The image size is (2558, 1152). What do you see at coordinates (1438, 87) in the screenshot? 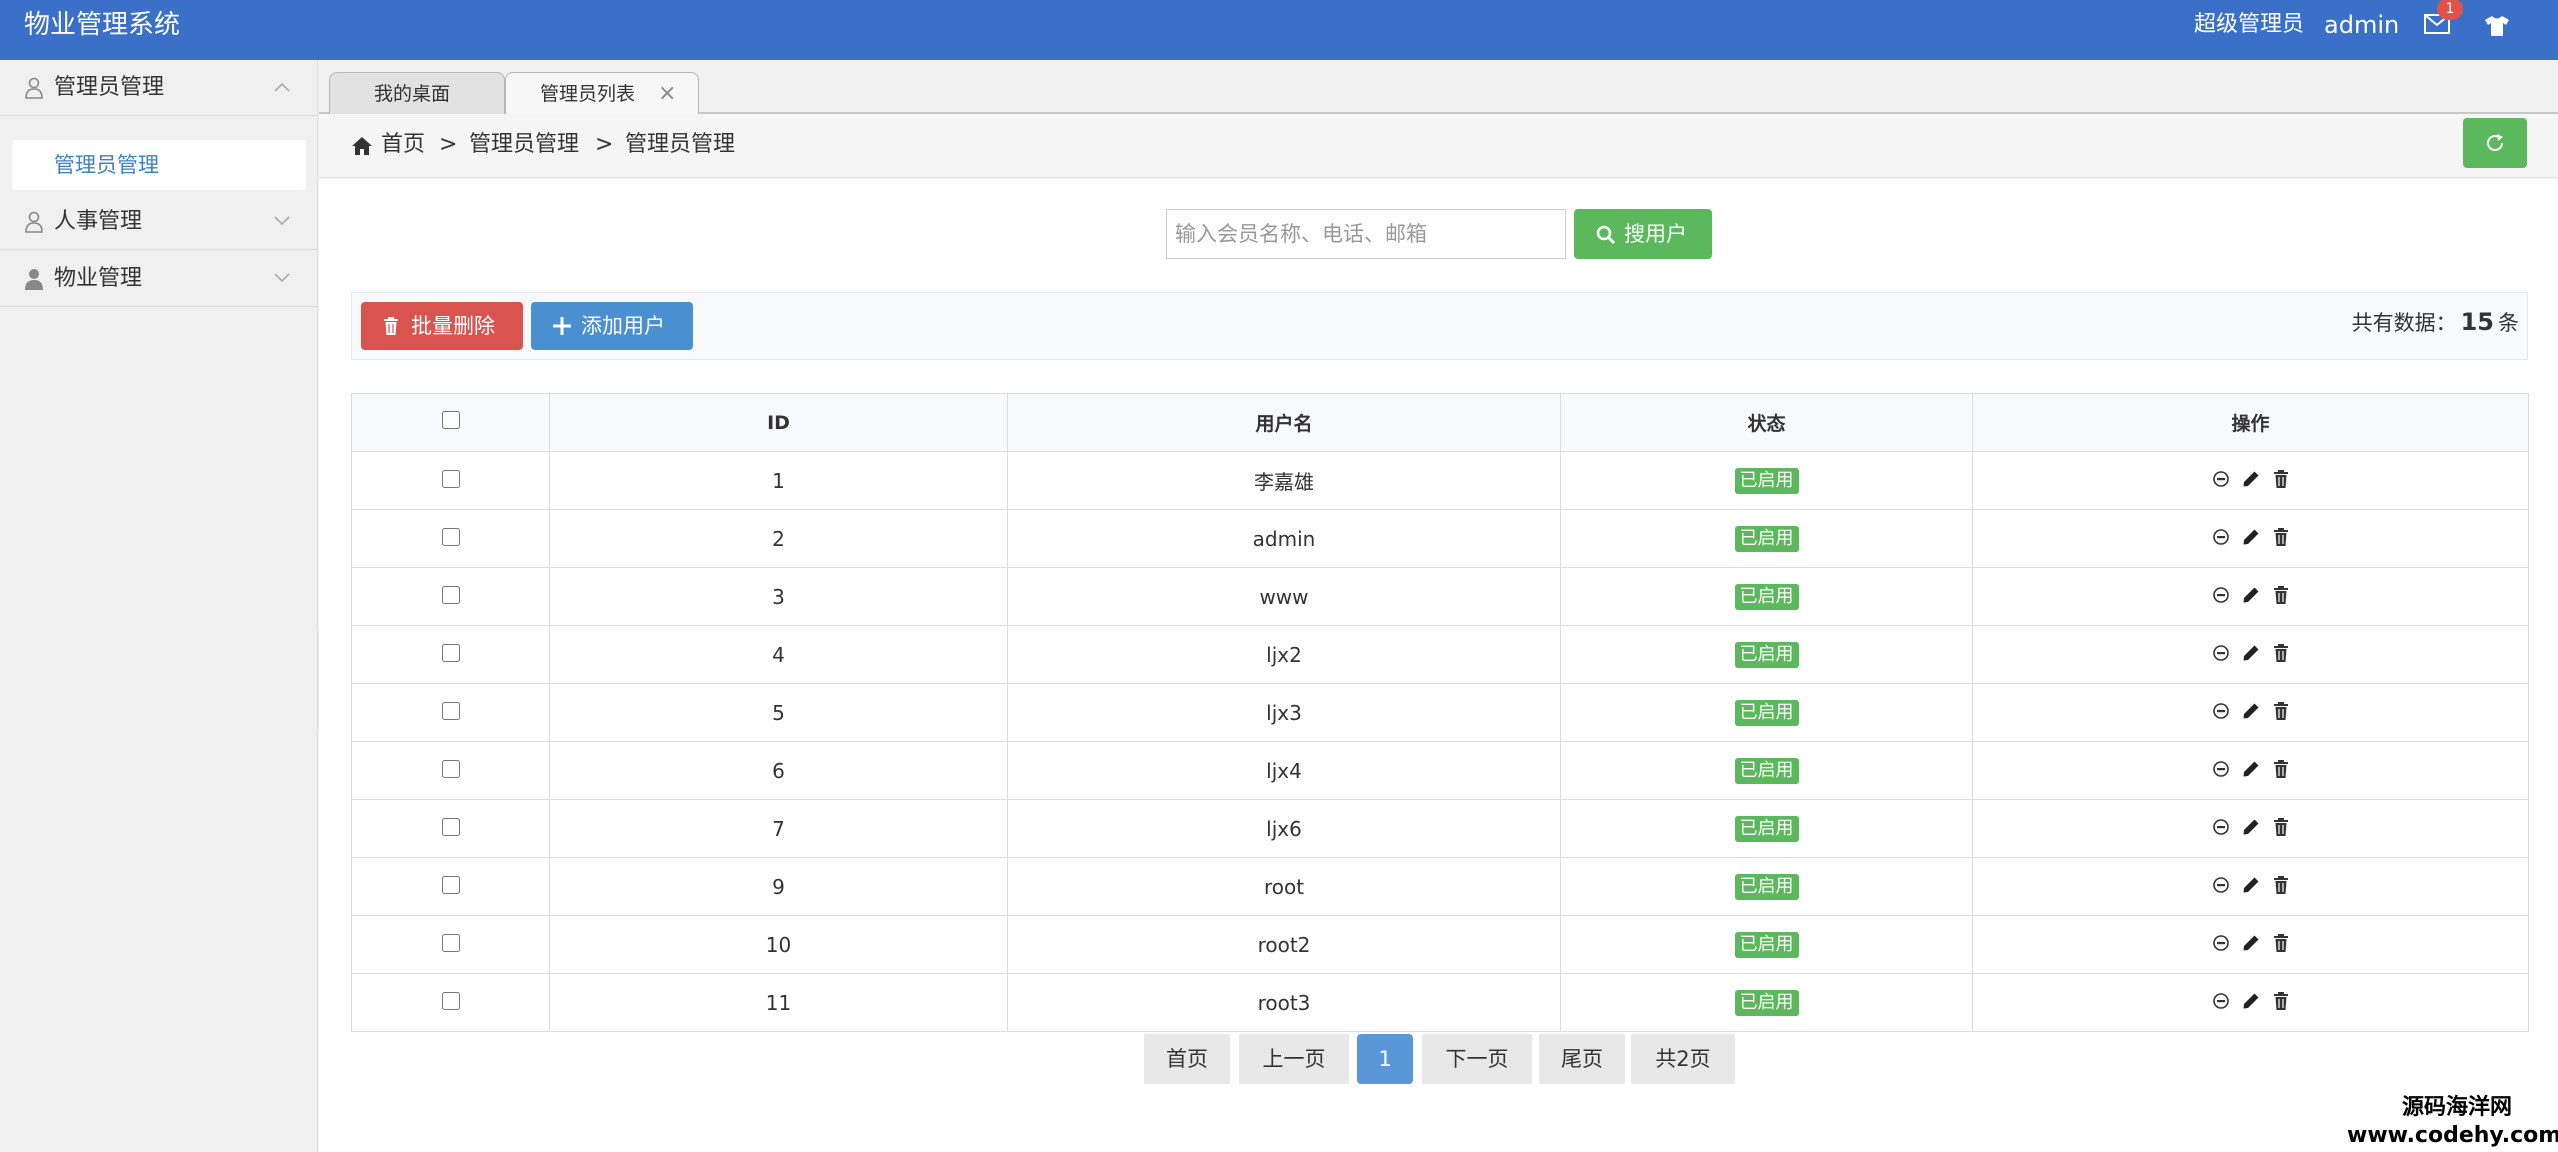
I see `tab-strip: 我的桌面 管理员列表 ×` at bounding box center [1438, 87].